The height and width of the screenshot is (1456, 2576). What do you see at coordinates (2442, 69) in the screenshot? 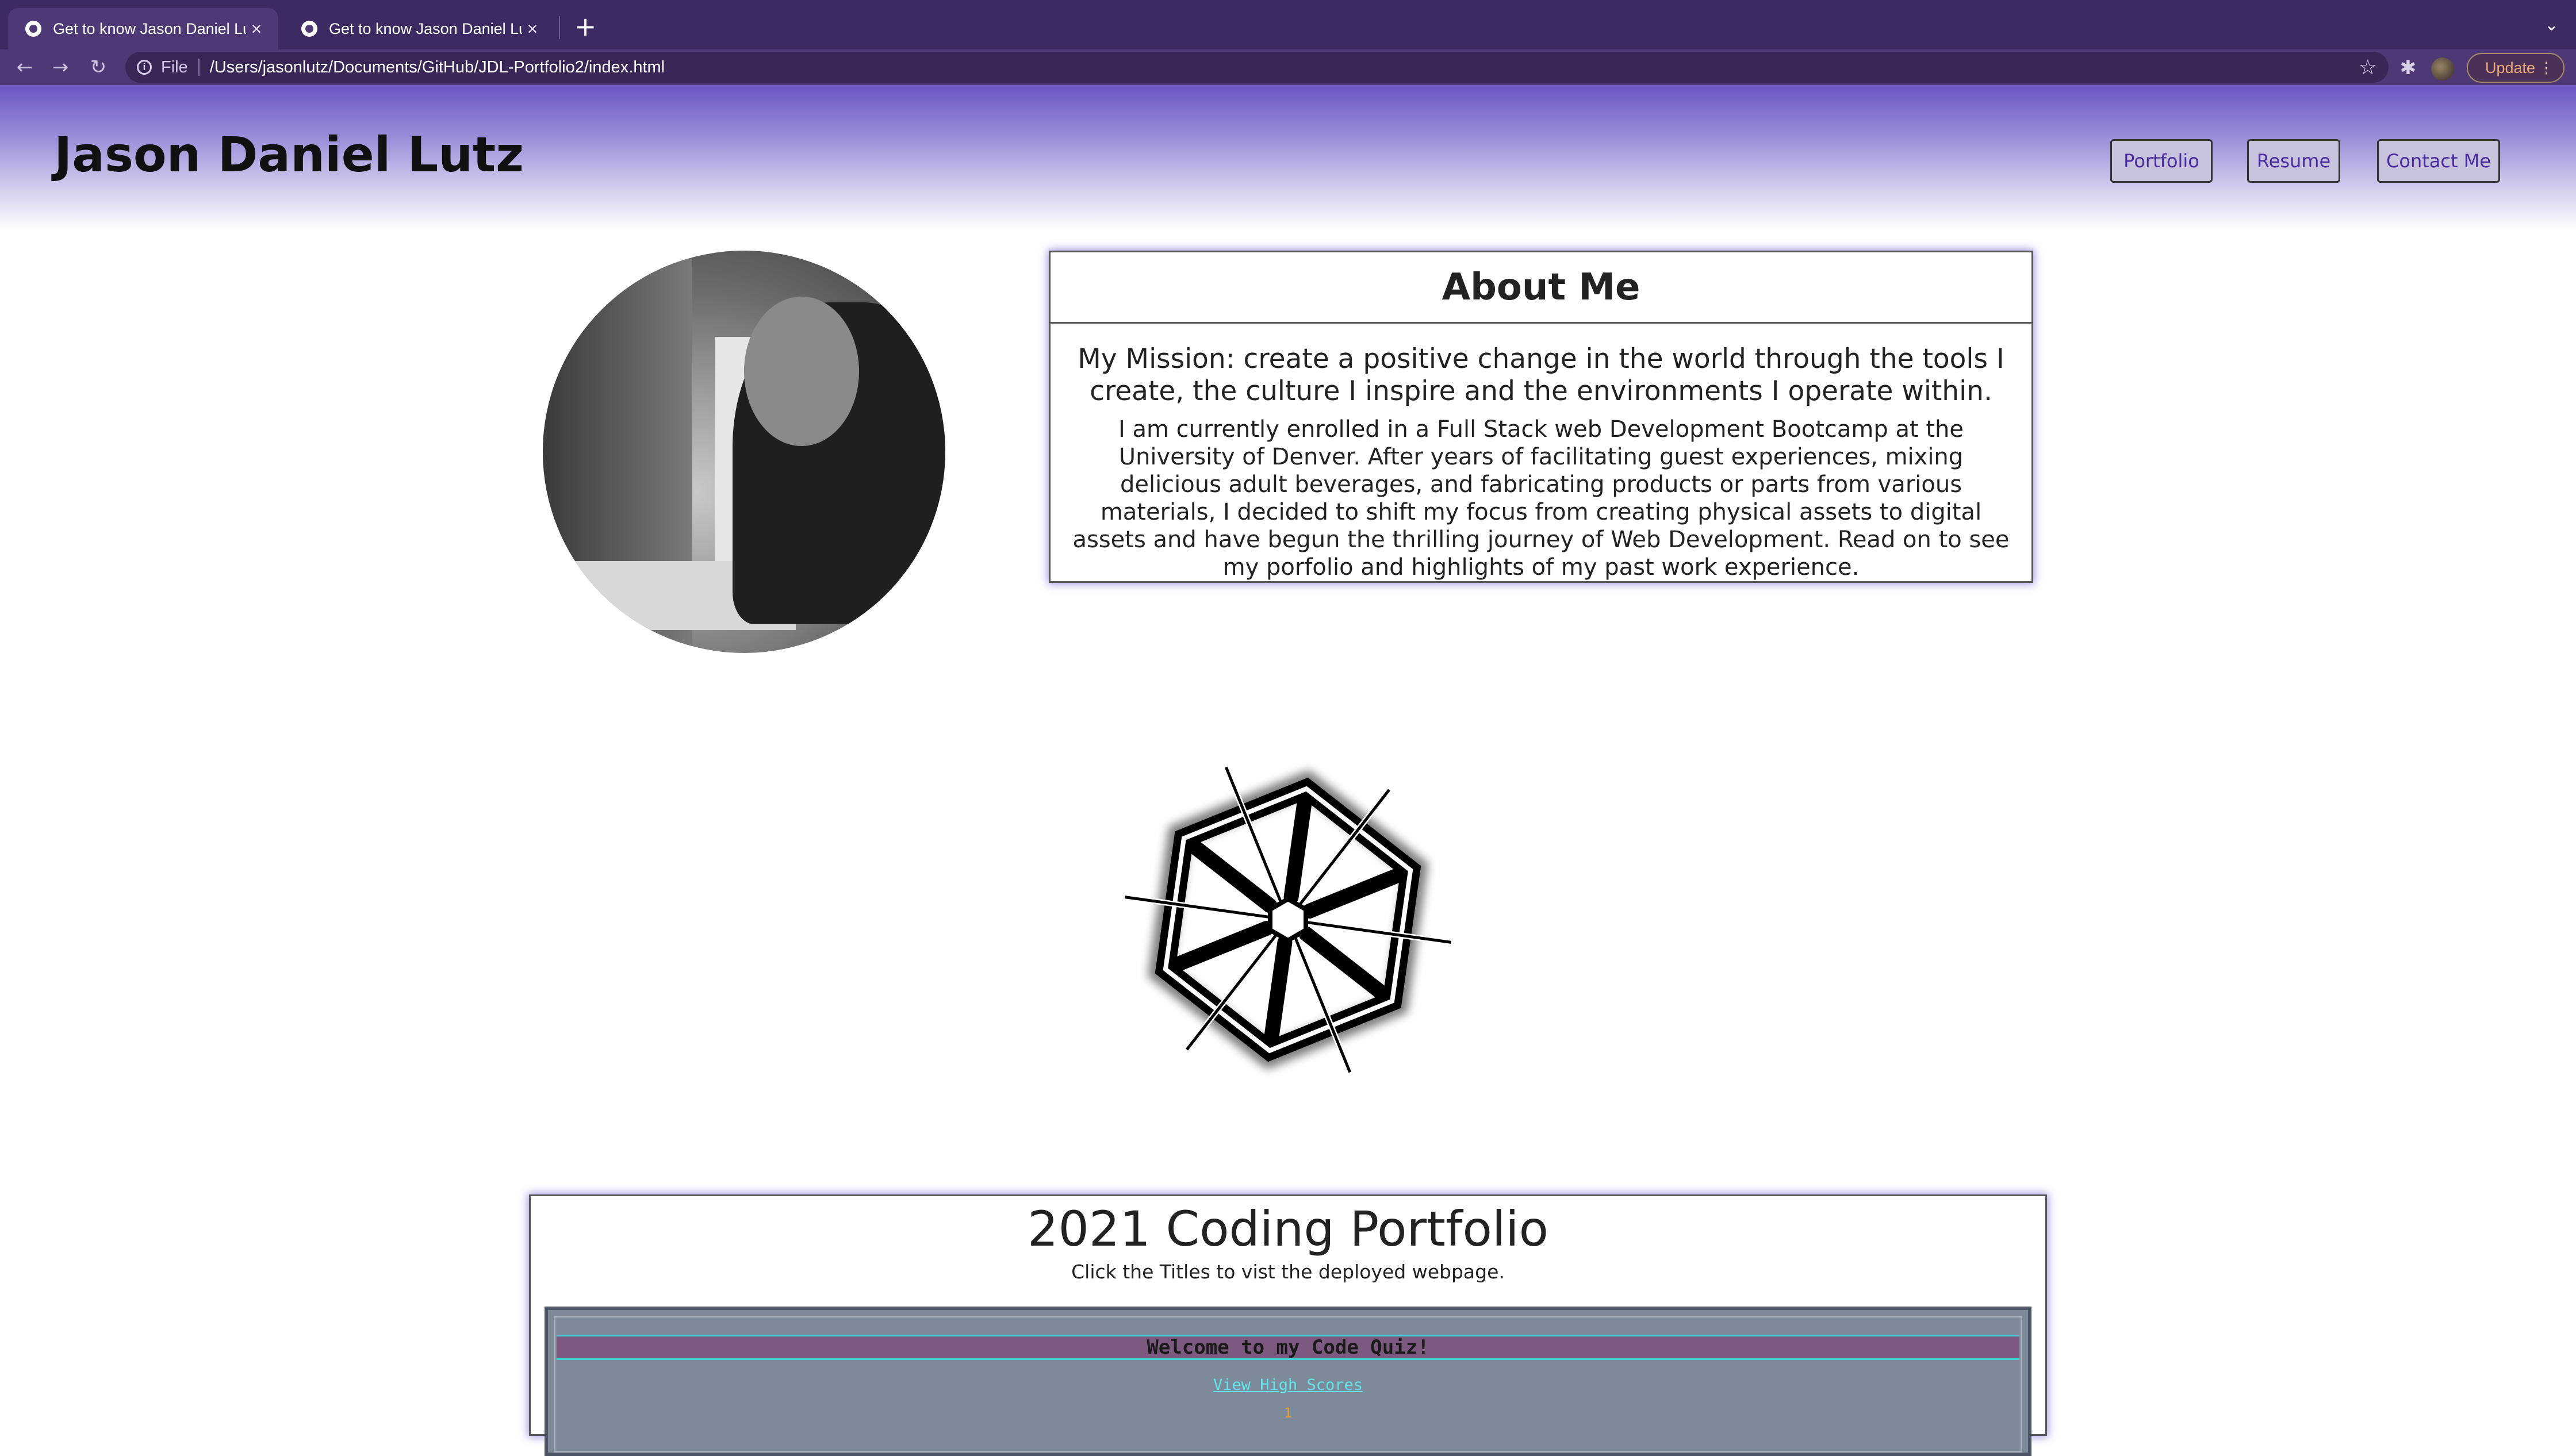
I see `profile-avatar` at bounding box center [2442, 69].